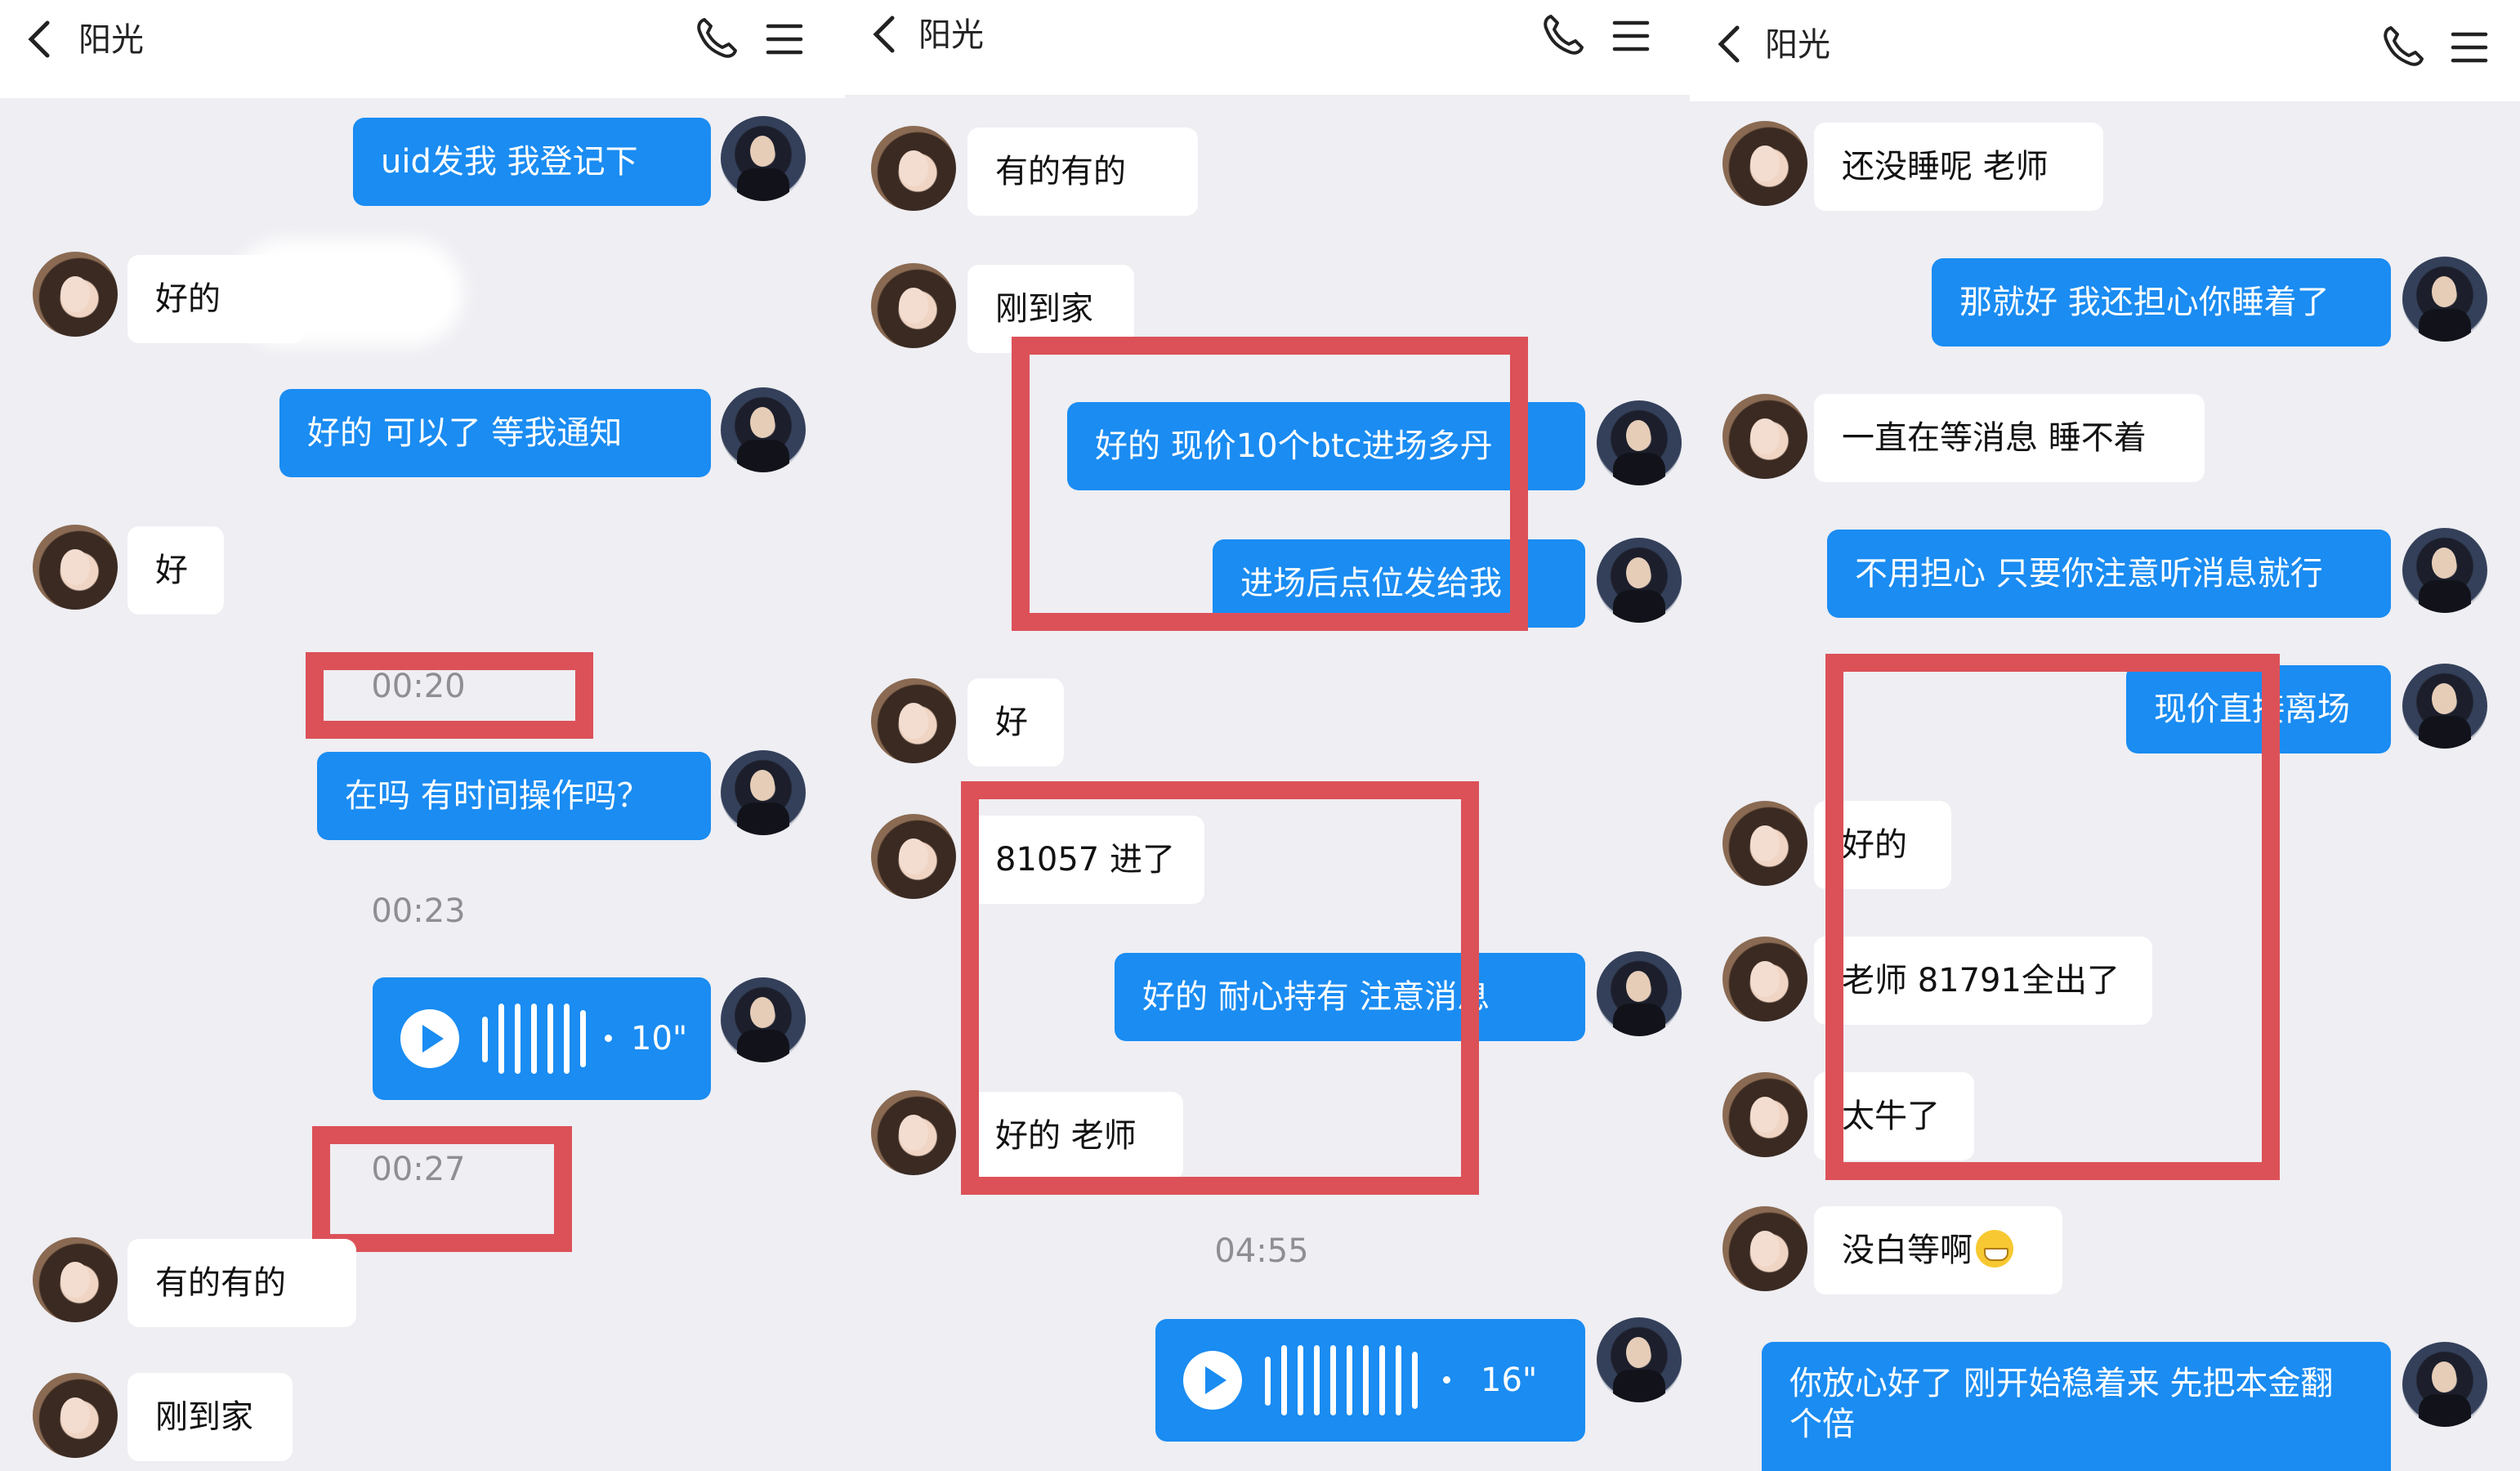 Image resolution: width=2520 pixels, height=1471 pixels. What do you see at coordinates (2076, 1406) in the screenshot?
I see `message-bubble: 你放心好了 刚开始稳着来 先把本金翻个倍` at bounding box center [2076, 1406].